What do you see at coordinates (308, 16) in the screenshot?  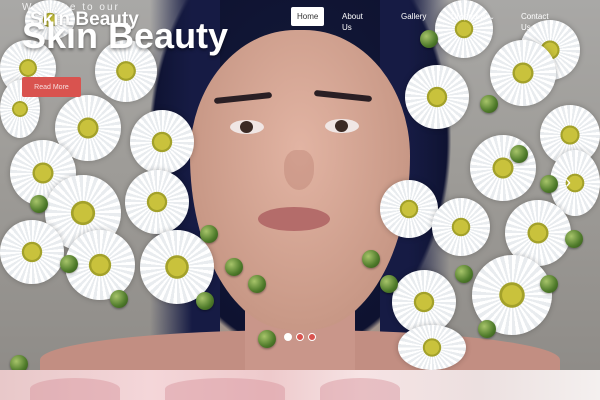 I see `nav-item-home: Home` at bounding box center [308, 16].